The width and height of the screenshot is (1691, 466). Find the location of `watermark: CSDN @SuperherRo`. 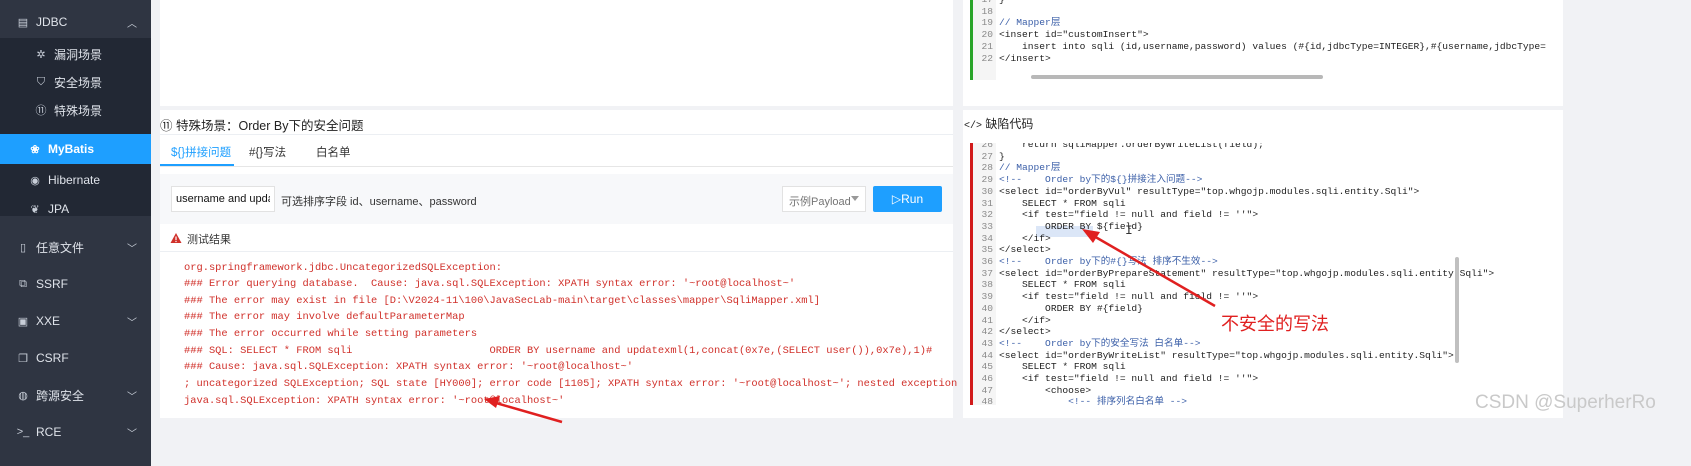

watermark: CSDN @SuperherRo is located at coordinates (1565, 402).